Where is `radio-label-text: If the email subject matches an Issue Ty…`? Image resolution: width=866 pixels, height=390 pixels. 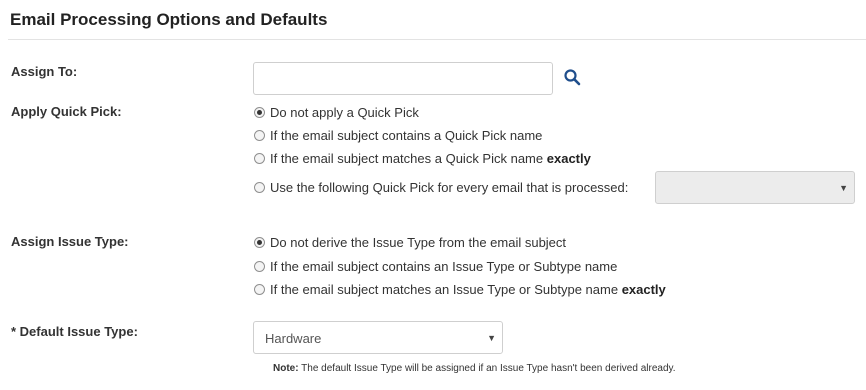
radio-label-text: If the email subject matches an Issue Ty… is located at coordinates (444, 289).